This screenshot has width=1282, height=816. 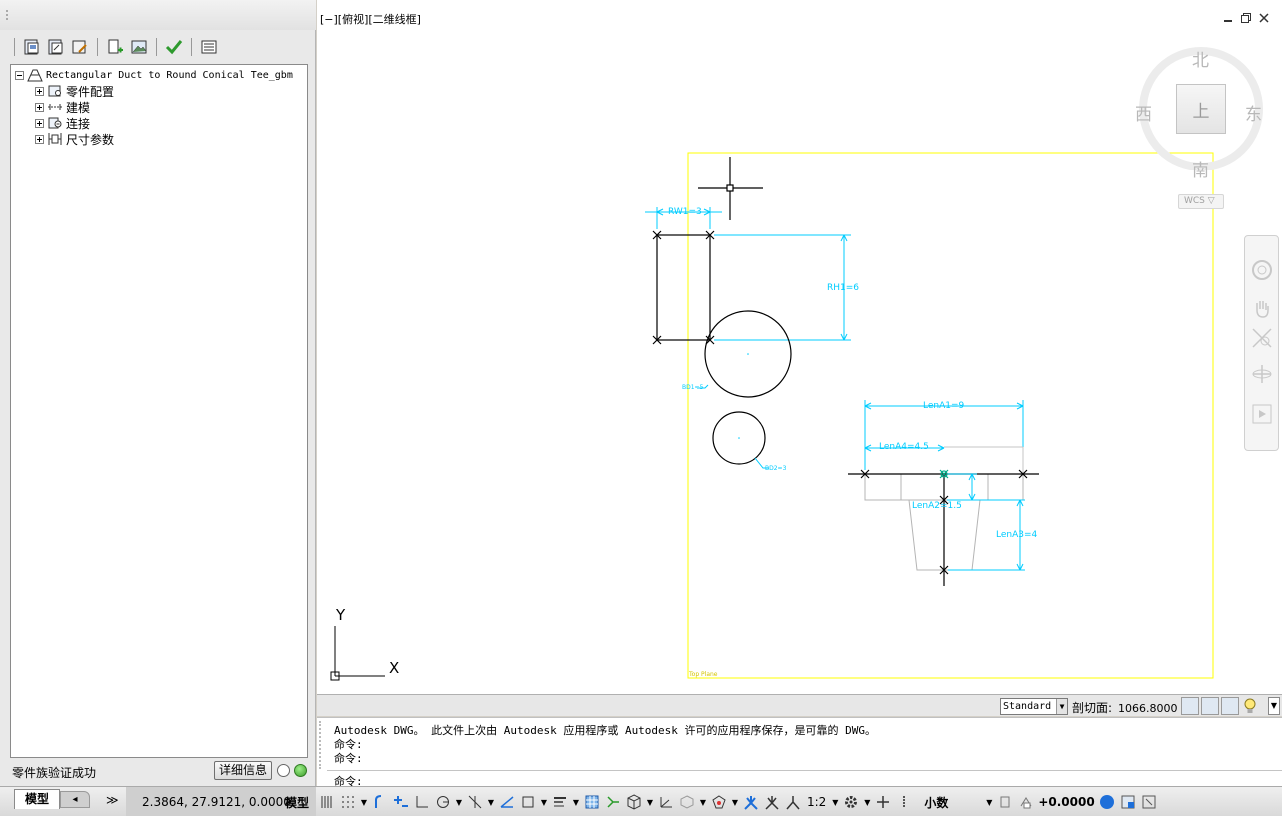 I want to click on lineweight-icon, so click(x=560, y=802).